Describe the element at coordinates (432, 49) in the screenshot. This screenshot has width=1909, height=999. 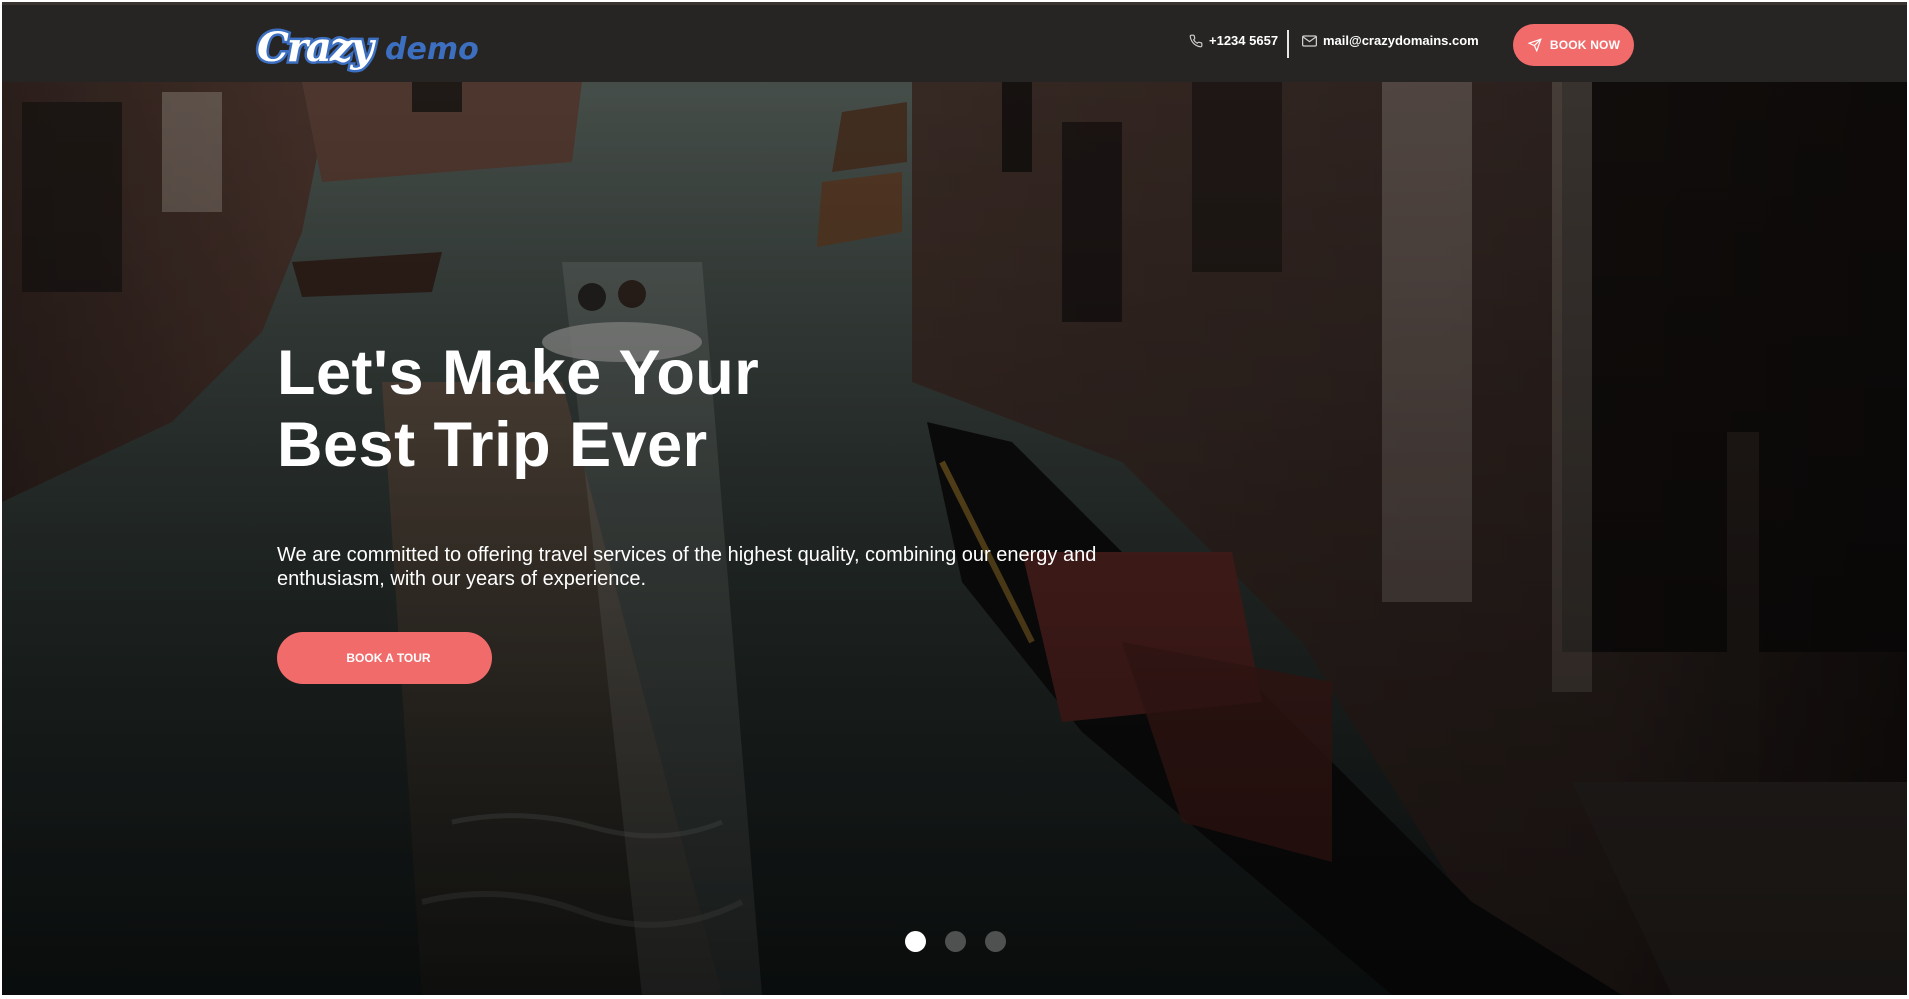
I see `logo-demo-text: demo` at that location.